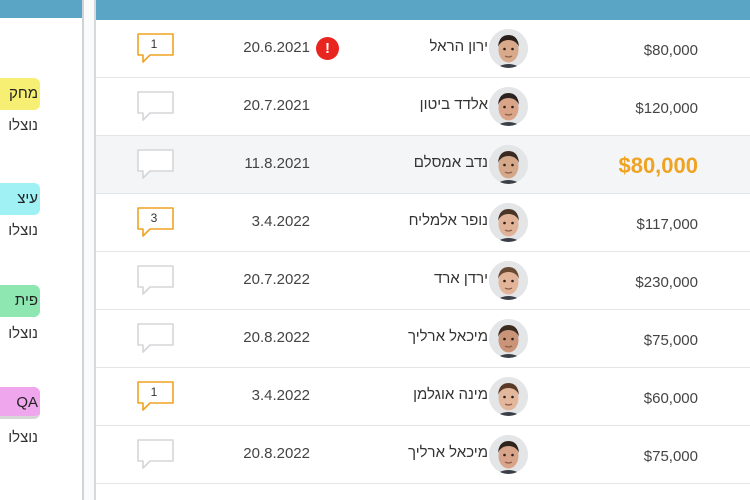 Image resolution: width=750 pixels, height=500 pixels. I want to click on table-row: 1 3.4.2022 מינה אוגלמן $60,000, so click(423, 397).